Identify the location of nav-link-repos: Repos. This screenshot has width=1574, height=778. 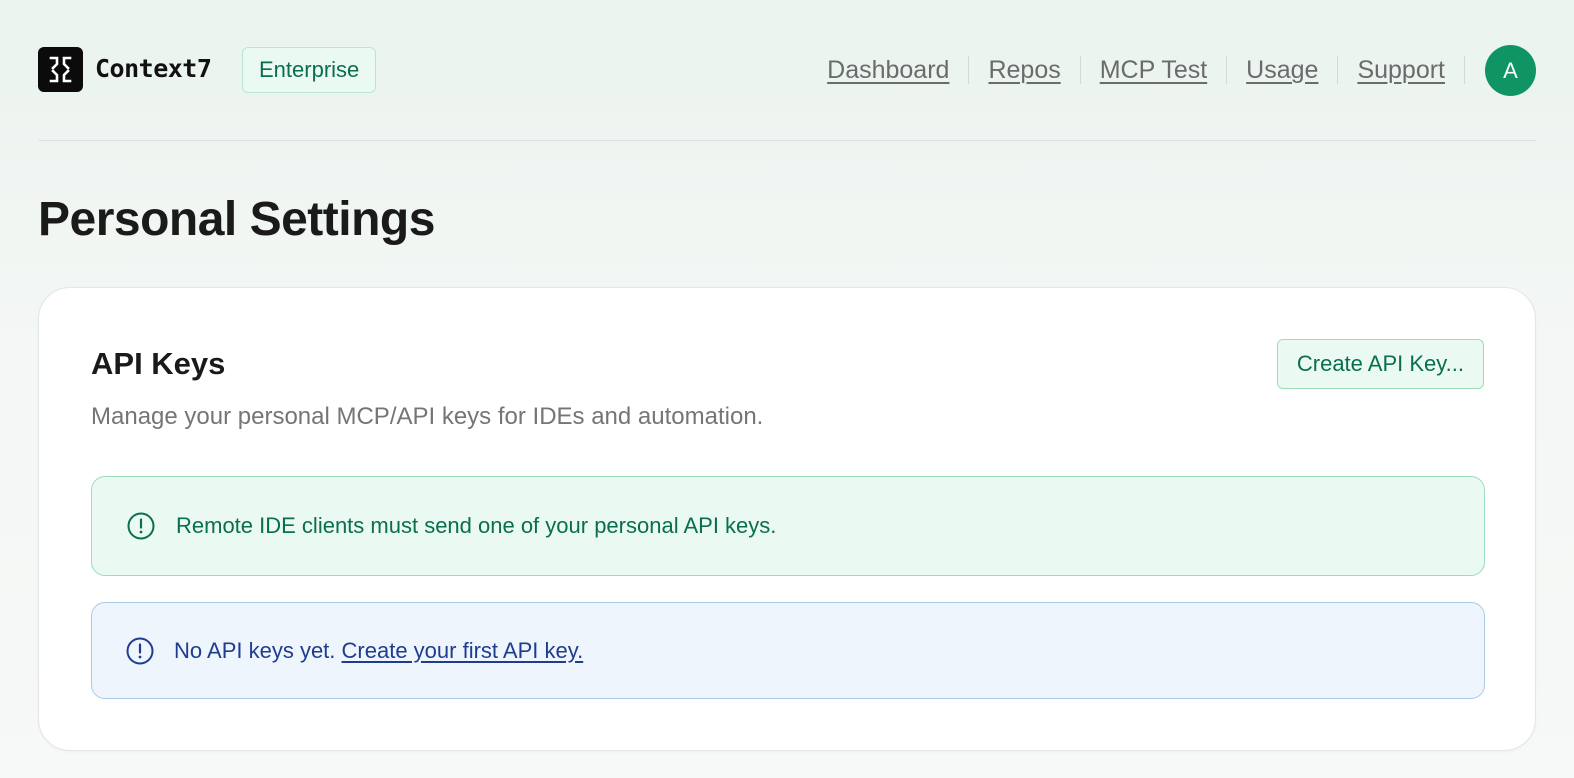
(1024, 70).